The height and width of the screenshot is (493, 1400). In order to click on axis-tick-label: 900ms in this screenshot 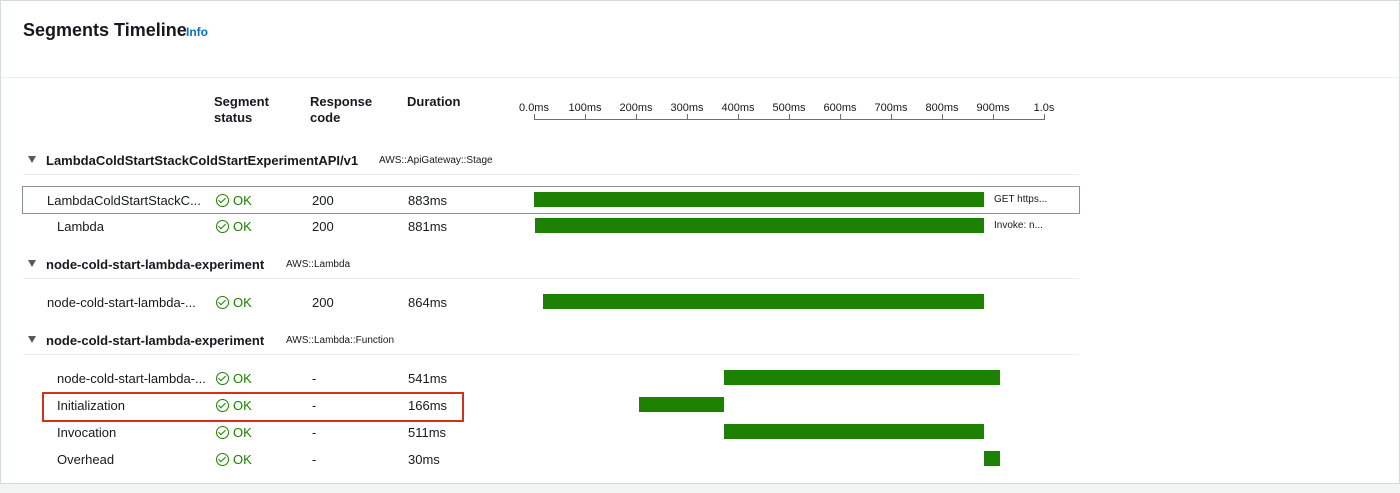, I will do `click(993, 108)`.